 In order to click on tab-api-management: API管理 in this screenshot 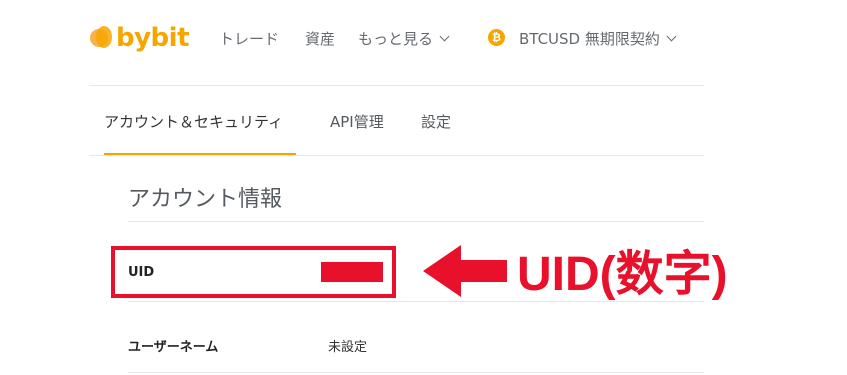, I will do `click(357, 121)`.